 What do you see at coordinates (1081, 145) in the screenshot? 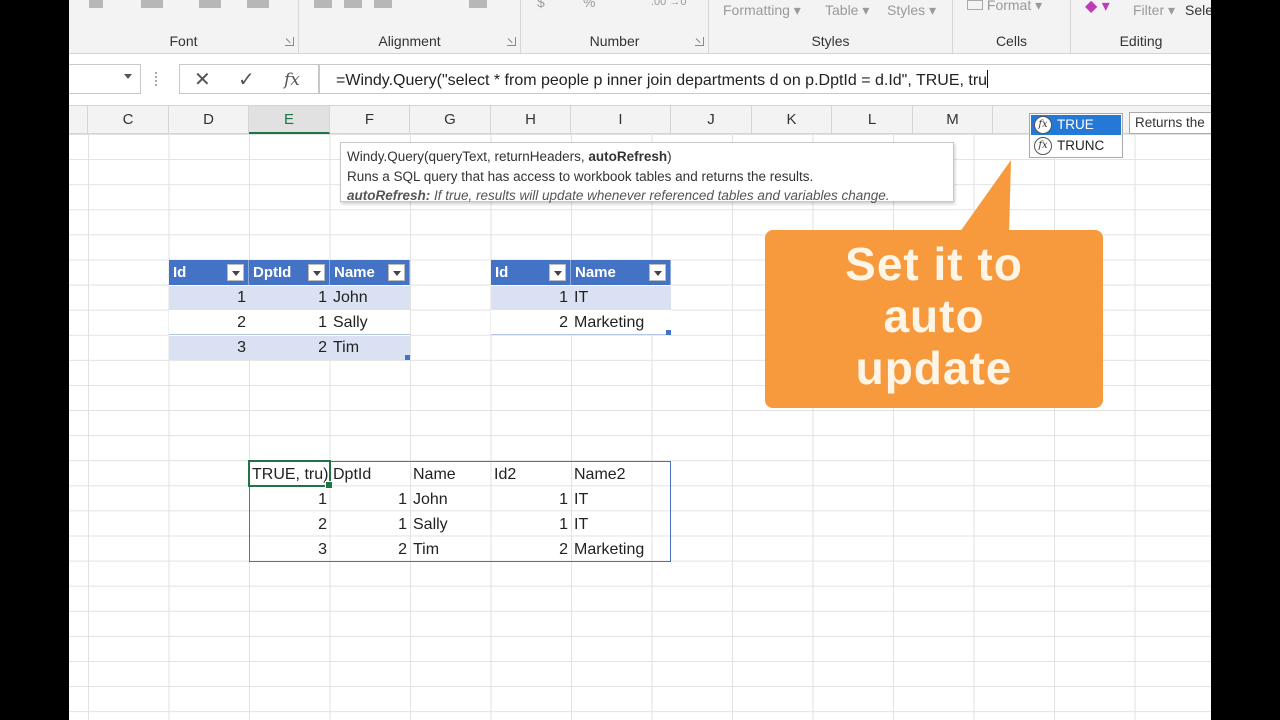
I see `autocomplete-item-label: TRUNC` at bounding box center [1081, 145].